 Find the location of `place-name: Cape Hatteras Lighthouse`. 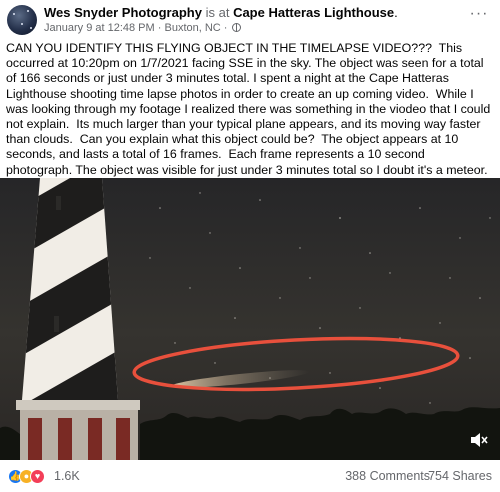

place-name: Cape Hatteras Lighthouse is located at coordinates (313, 12).